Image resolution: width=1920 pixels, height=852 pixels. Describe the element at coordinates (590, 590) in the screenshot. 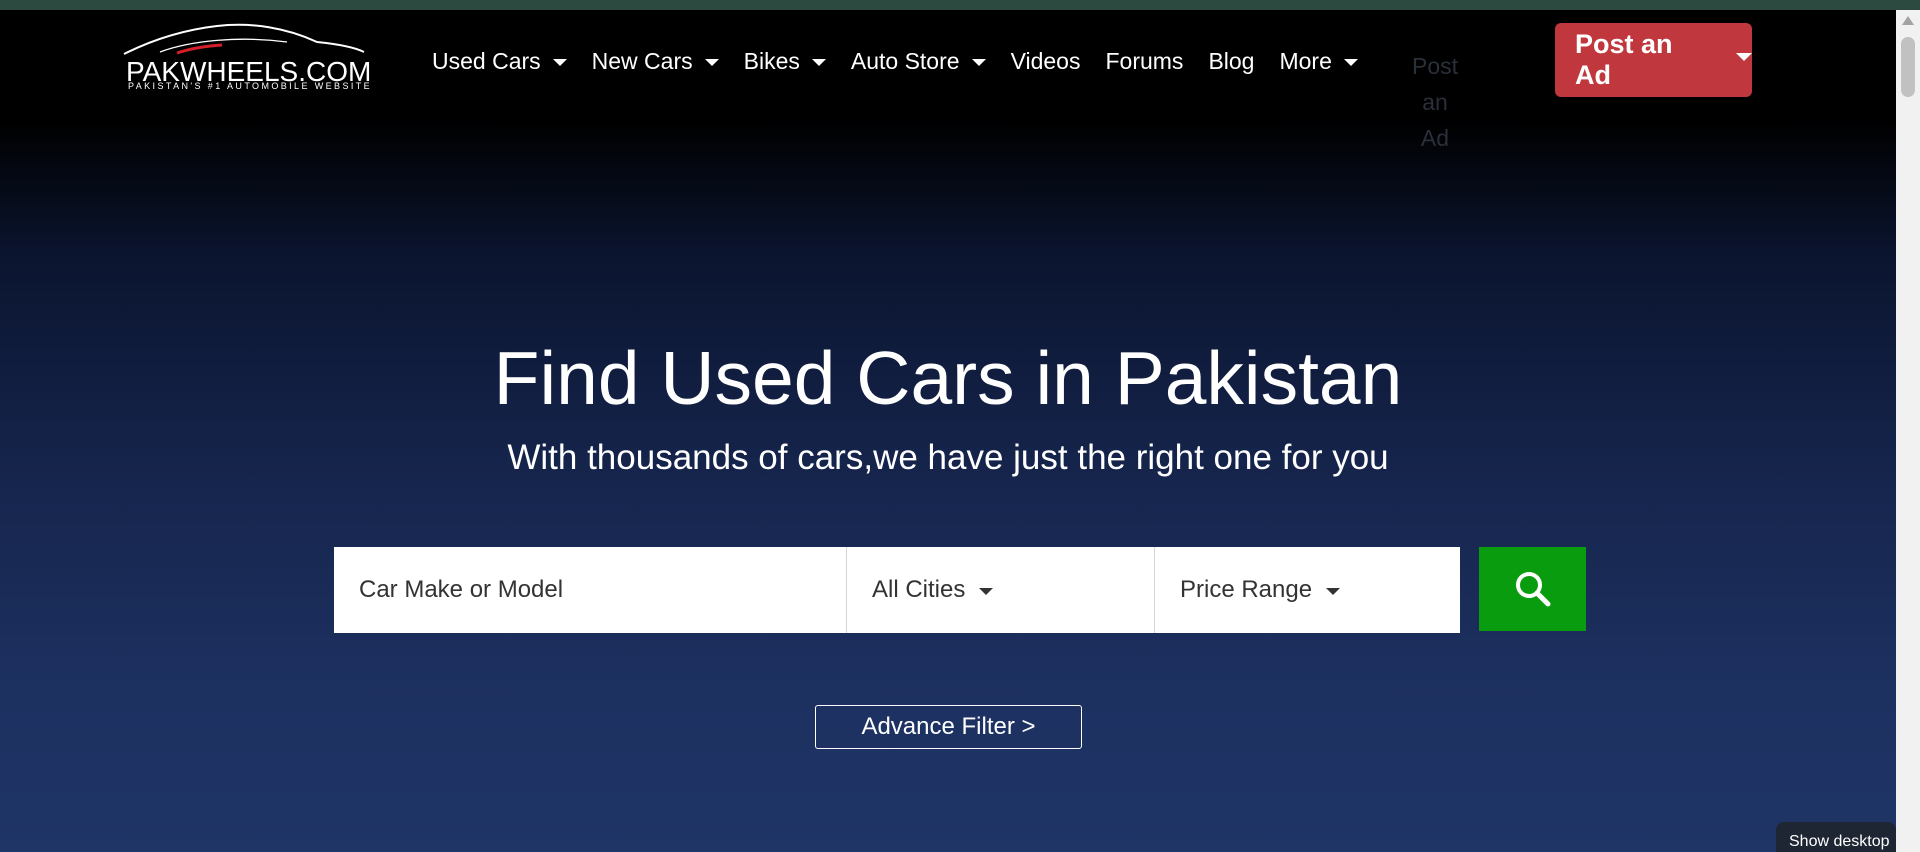

I see `car-make-model-input` at that location.